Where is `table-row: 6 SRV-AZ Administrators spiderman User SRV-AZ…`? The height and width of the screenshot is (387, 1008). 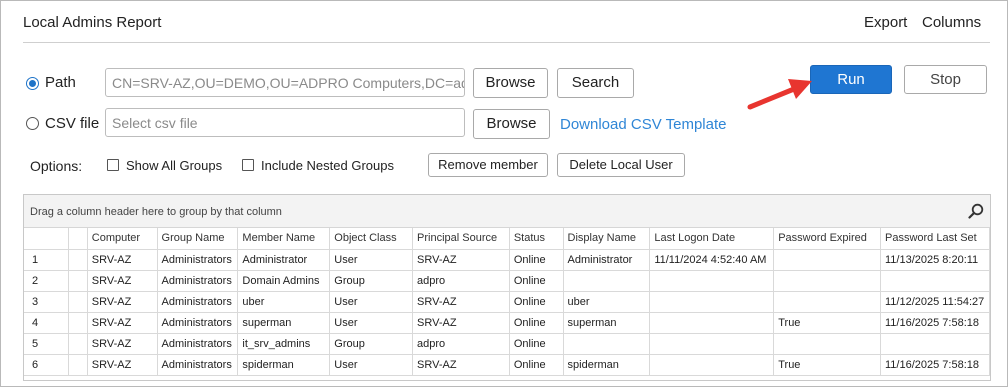
table-row: 6 SRV-AZ Administrators spiderman User SRV-AZ… is located at coordinates (507, 365).